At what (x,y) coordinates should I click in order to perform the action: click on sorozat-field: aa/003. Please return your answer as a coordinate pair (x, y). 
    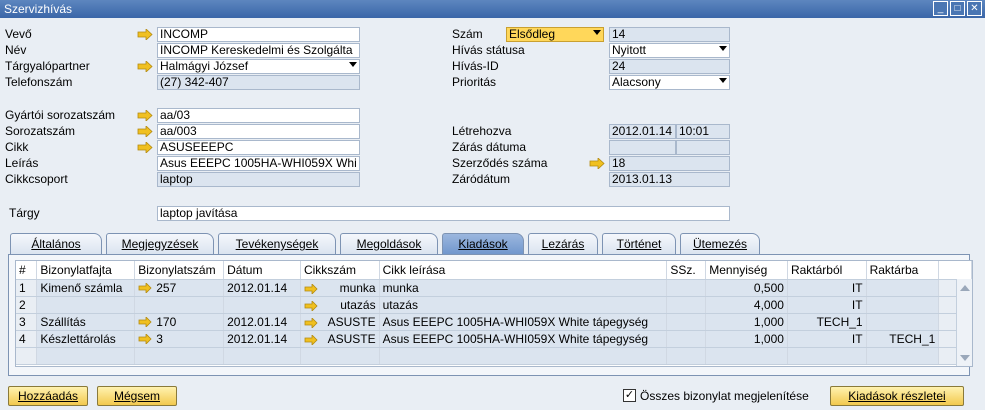
    Looking at the image, I should click on (258, 131).